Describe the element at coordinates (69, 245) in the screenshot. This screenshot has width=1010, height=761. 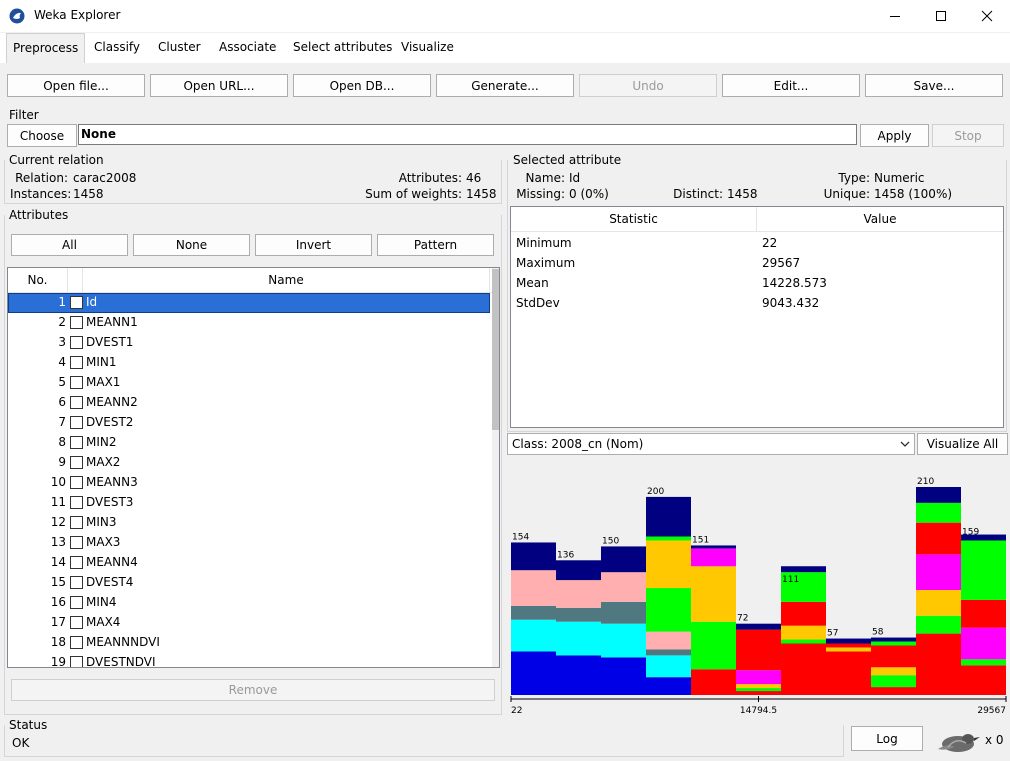
I see `select-all-button: All` at that location.